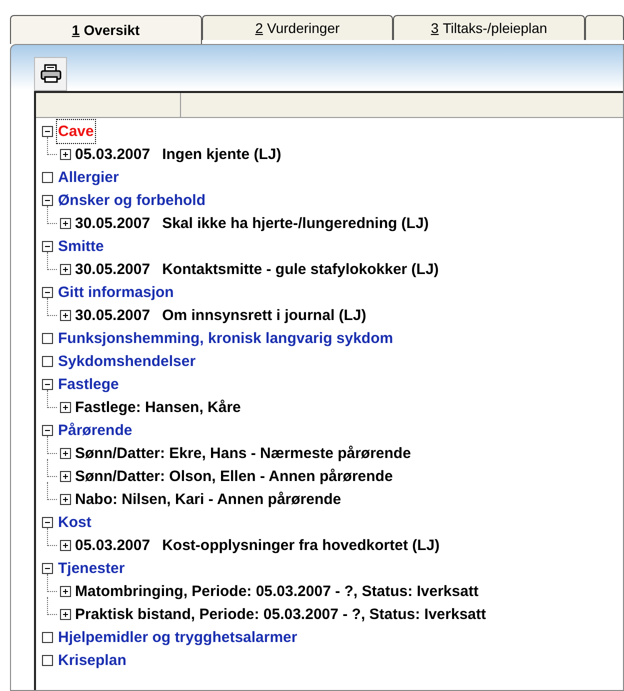 The height and width of the screenshot is (691, 624). I want to click on entry-text: Kost-opplysninger fra hovedkortet (LJ), so click(301, 545).